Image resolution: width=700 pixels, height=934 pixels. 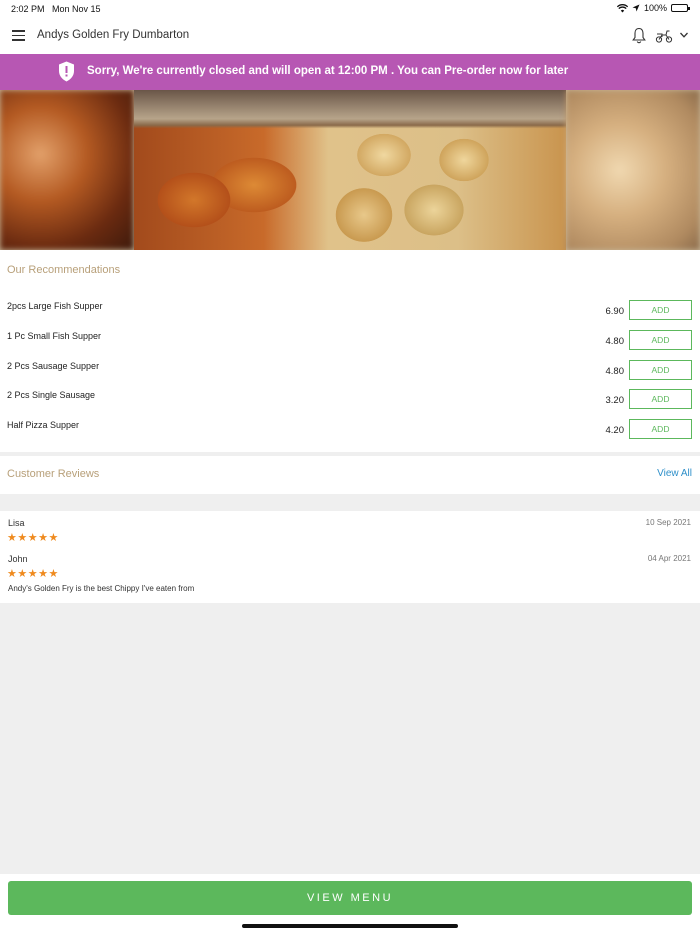 What do you see at coordinates (53, 366) in the screenshot?
I see `item-name: 2 Pcs Sausage Supper` at bounding box center [53, 366].